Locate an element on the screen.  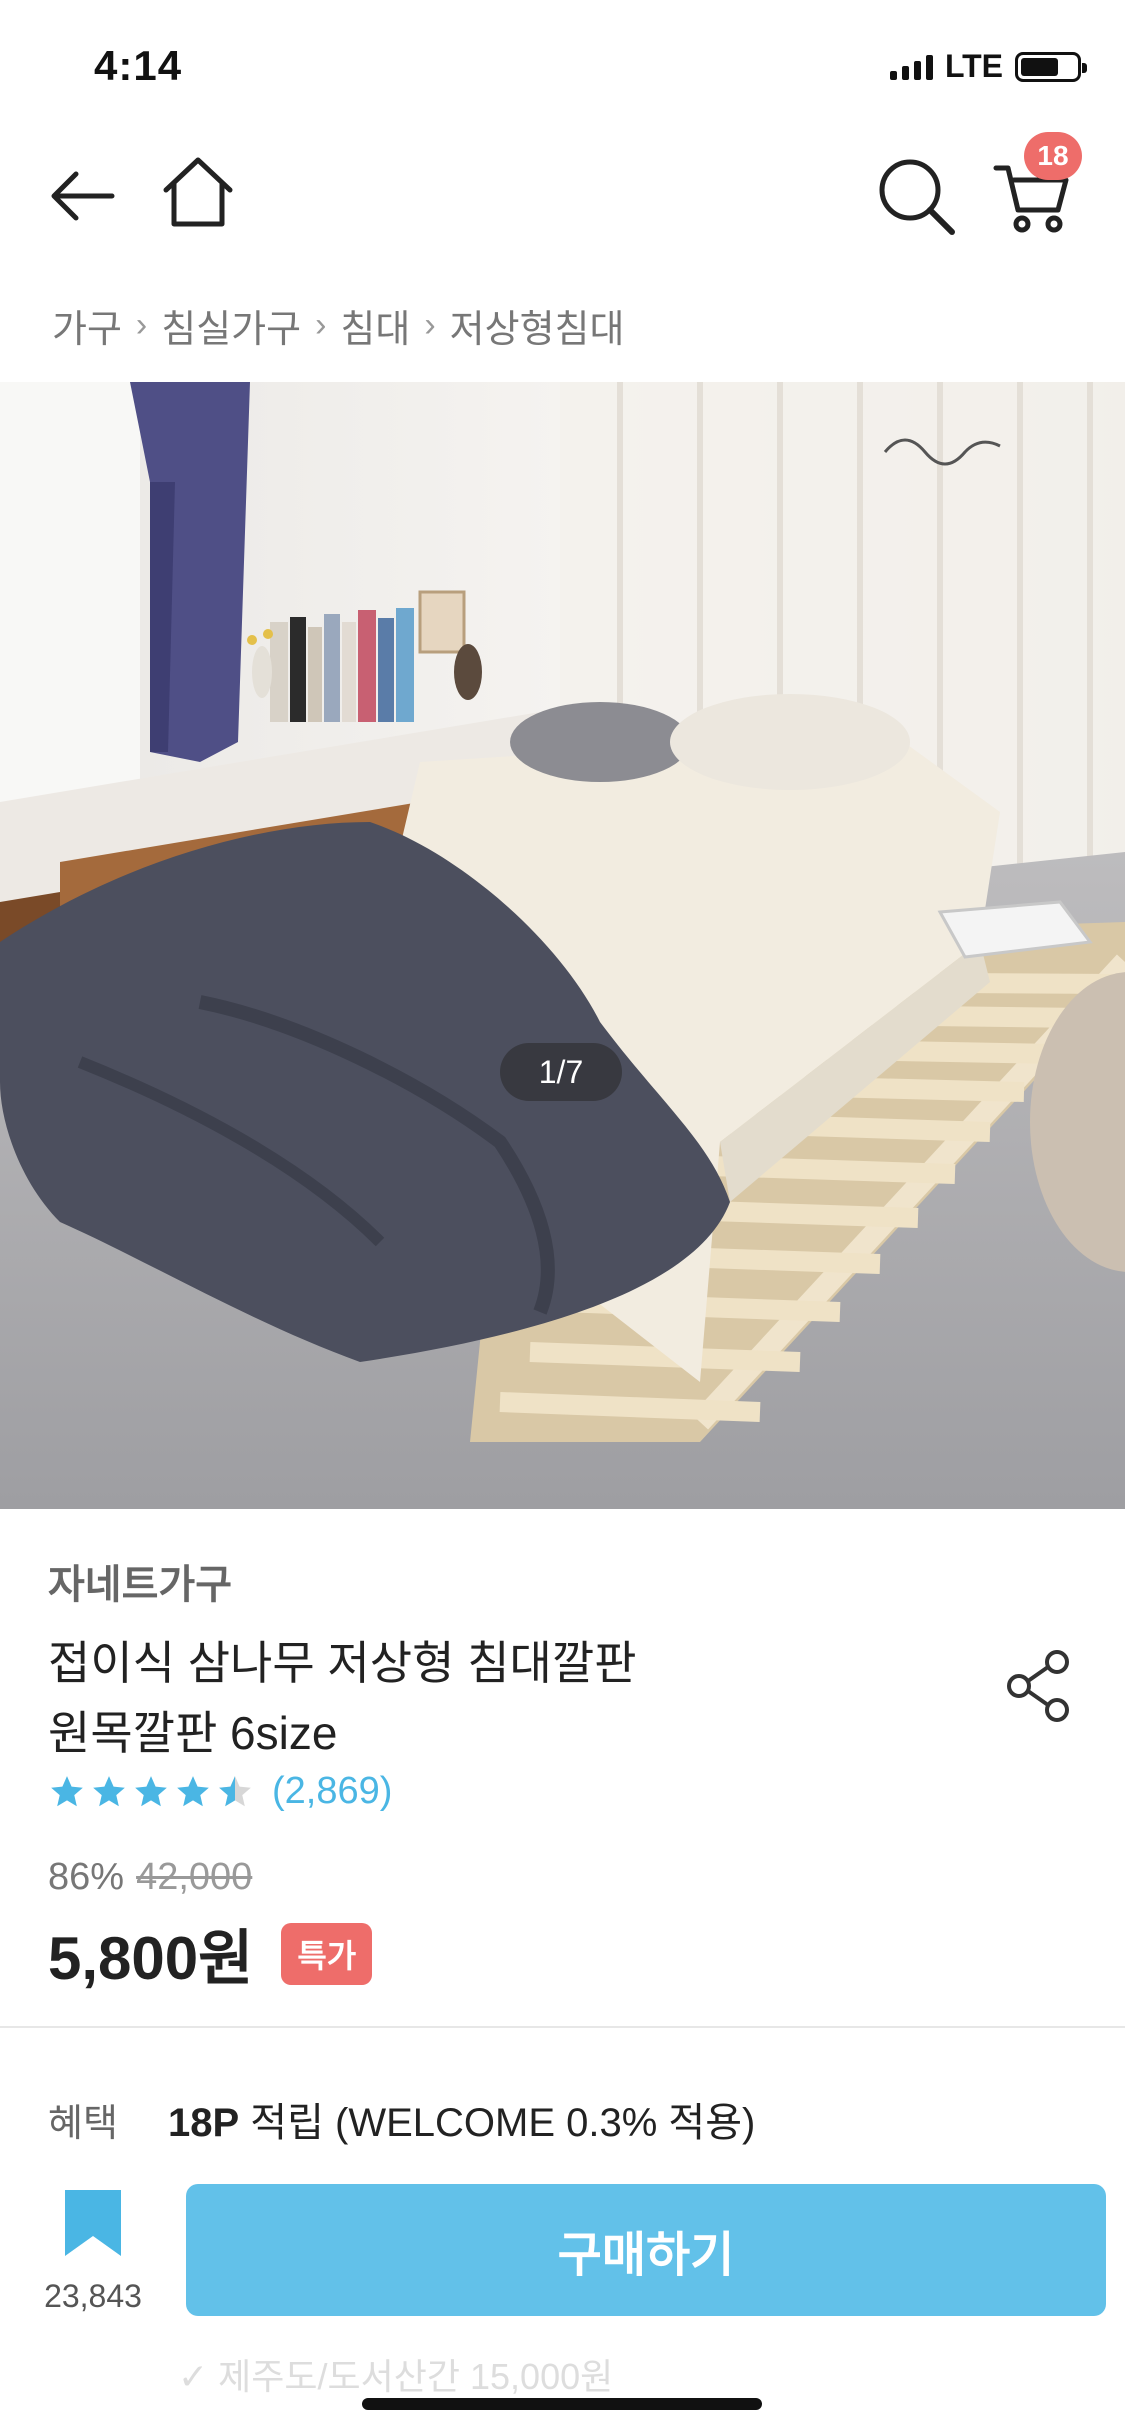
network-label: LTE is located at coordinates (973, 66).